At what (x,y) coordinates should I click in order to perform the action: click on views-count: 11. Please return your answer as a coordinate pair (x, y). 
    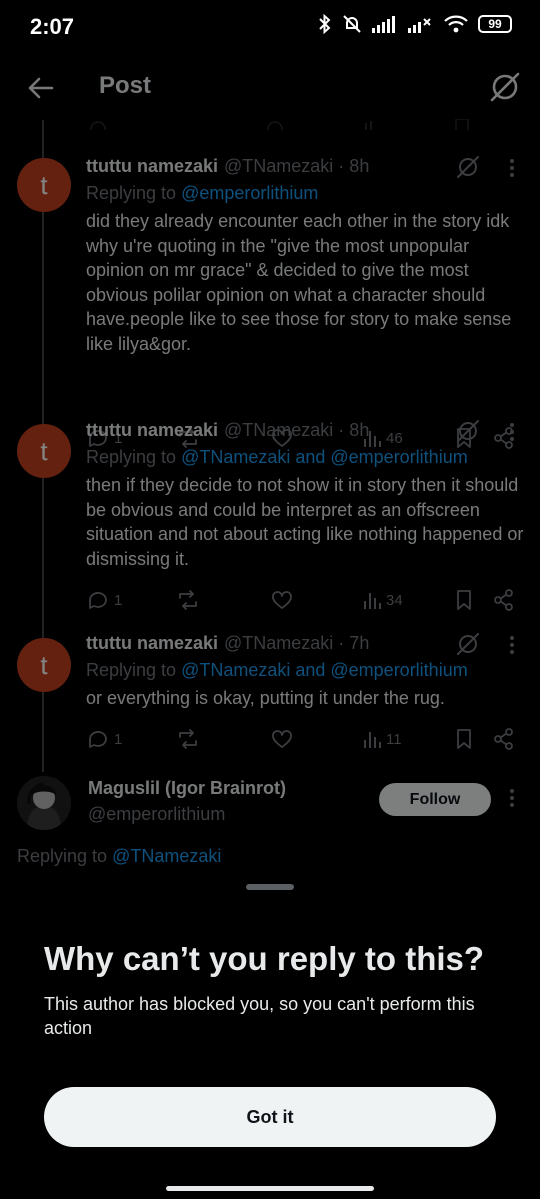
    Looking at the image, I should click on (394, 739).